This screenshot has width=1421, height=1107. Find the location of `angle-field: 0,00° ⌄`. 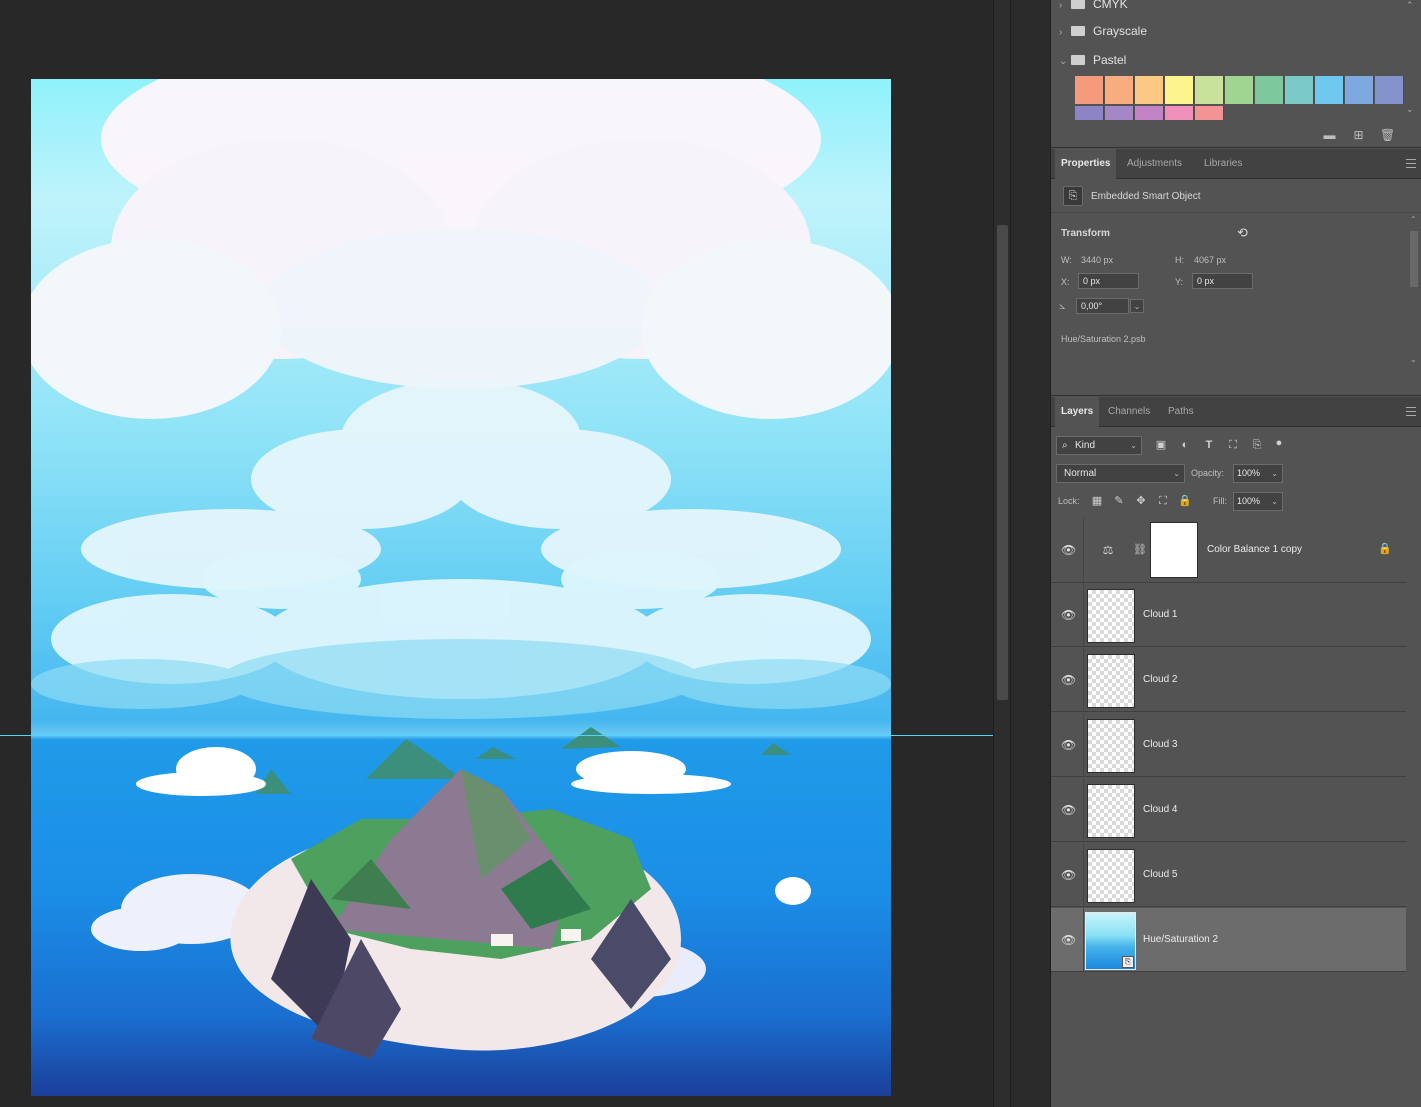

angle-field: 0,00° ⌄ is located at coordinates (1110, 306).